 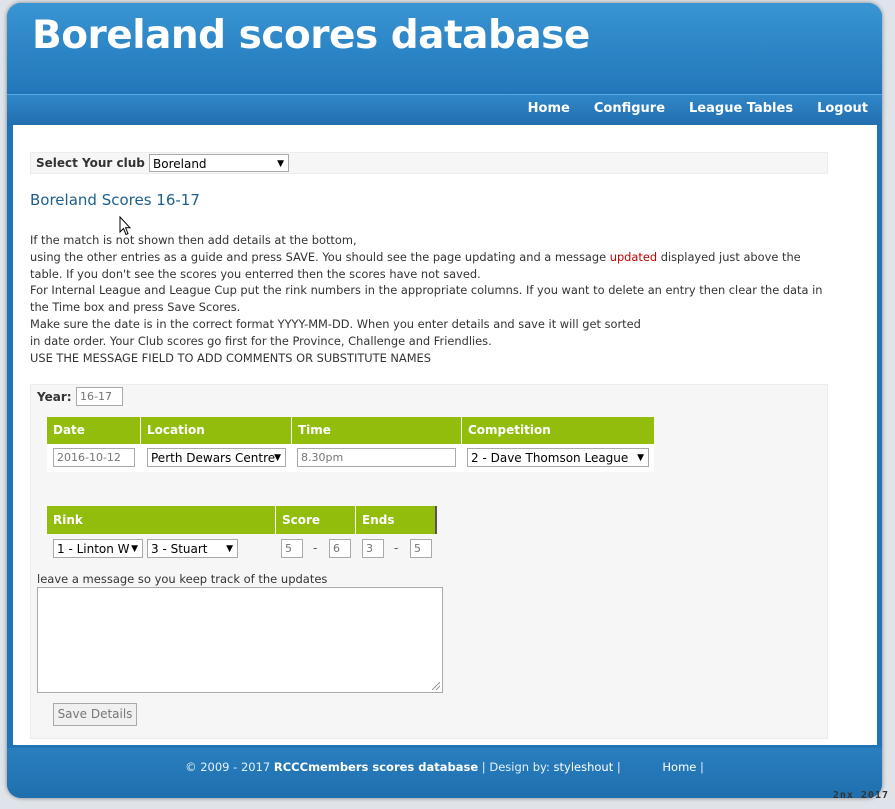 I want to click on location-select: Perth Dewars Centre ▼, so click(x=216, y=457).